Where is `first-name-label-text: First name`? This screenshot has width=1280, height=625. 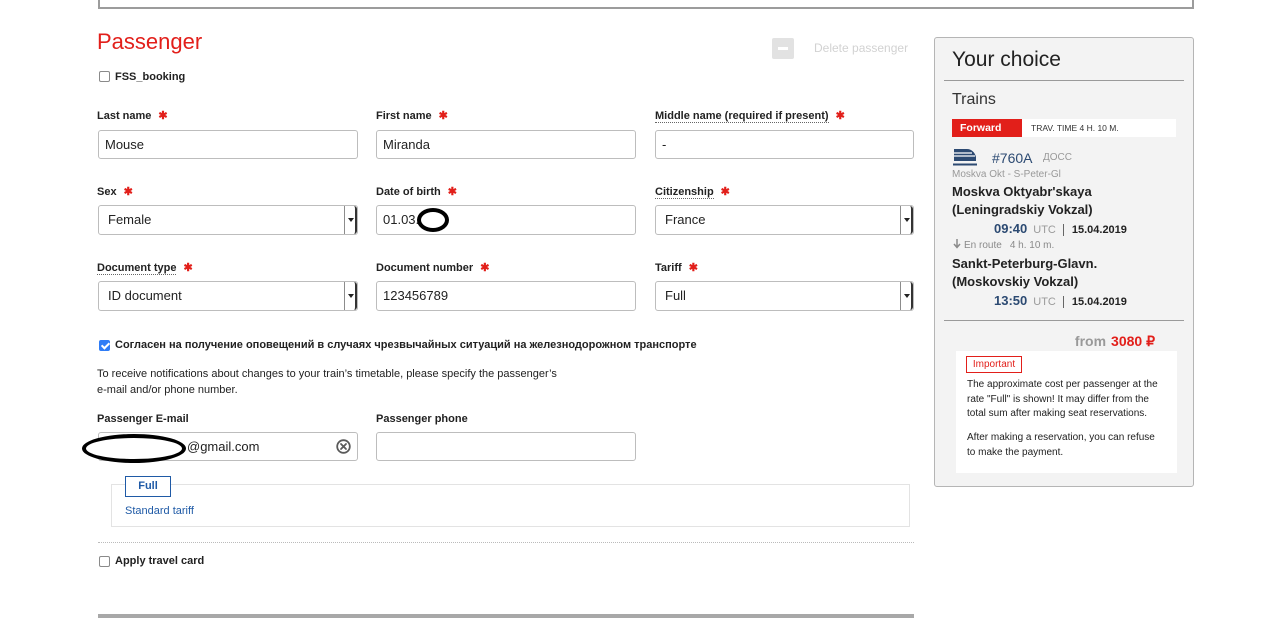
first-name-label-text: First name is located at coordinates (404, 116).